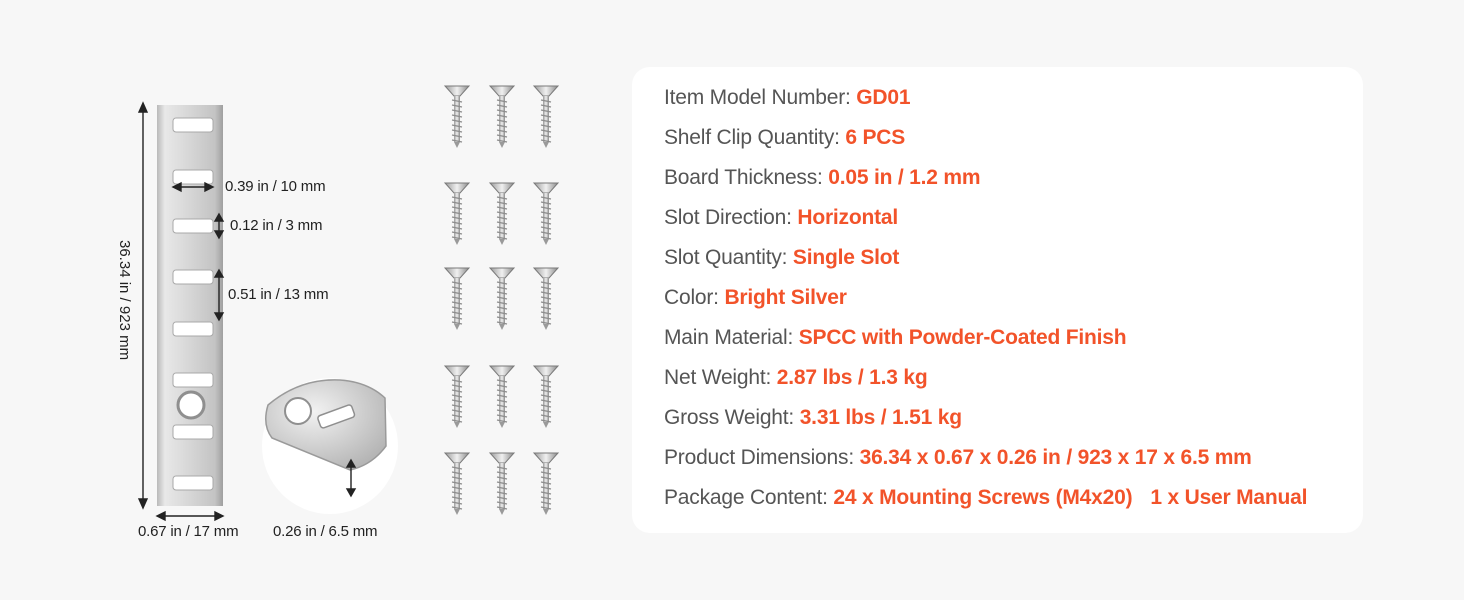 The width and height of the screenshot is (1464, 600). I want to click on spec-value: GD01, so click(883, 97).